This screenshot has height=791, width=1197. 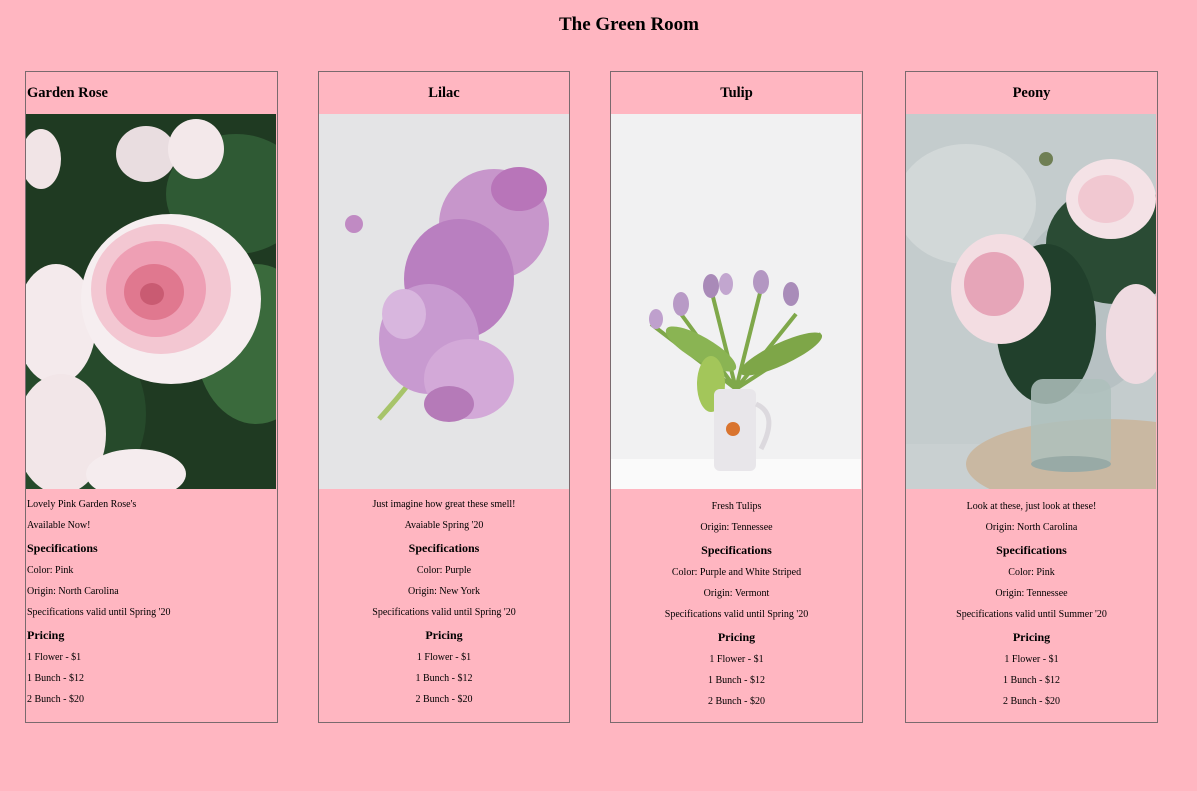 I want to click on tulip-photo, so click(x=736, y=301).